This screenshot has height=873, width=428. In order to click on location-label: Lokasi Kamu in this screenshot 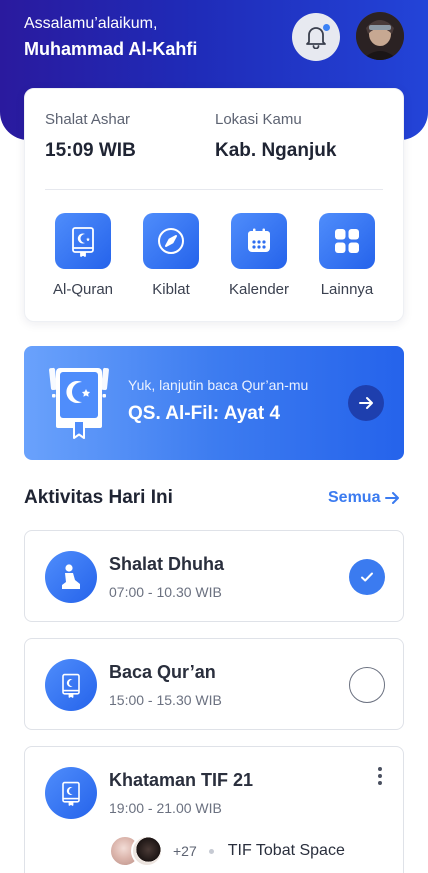, I will do `click(258, 119)`.